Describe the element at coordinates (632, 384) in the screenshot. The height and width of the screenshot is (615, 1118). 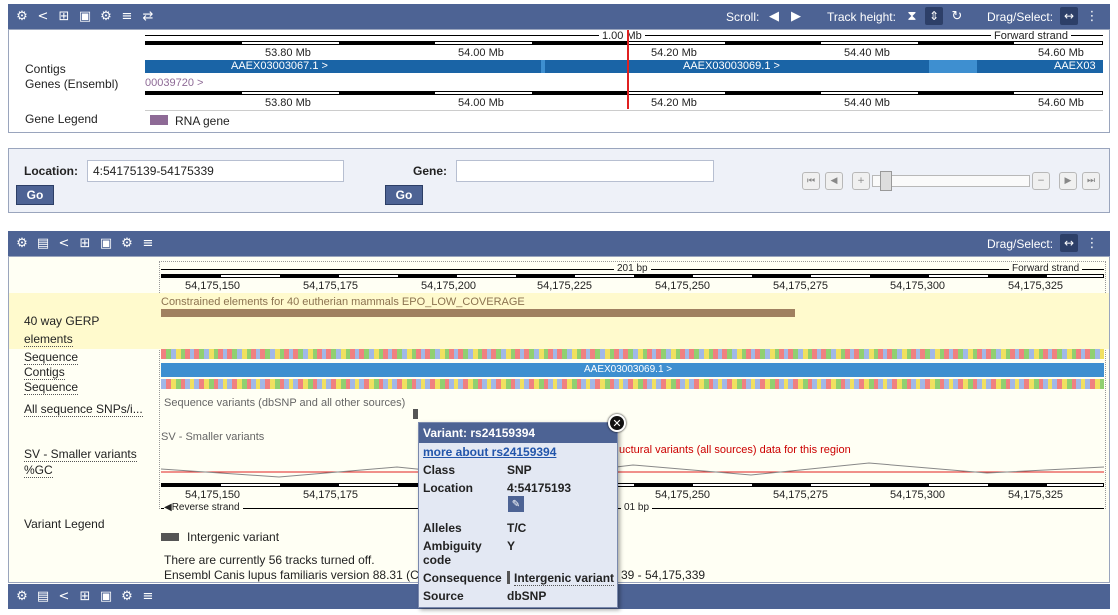
I see `sequence-bar-reverse` at that location.